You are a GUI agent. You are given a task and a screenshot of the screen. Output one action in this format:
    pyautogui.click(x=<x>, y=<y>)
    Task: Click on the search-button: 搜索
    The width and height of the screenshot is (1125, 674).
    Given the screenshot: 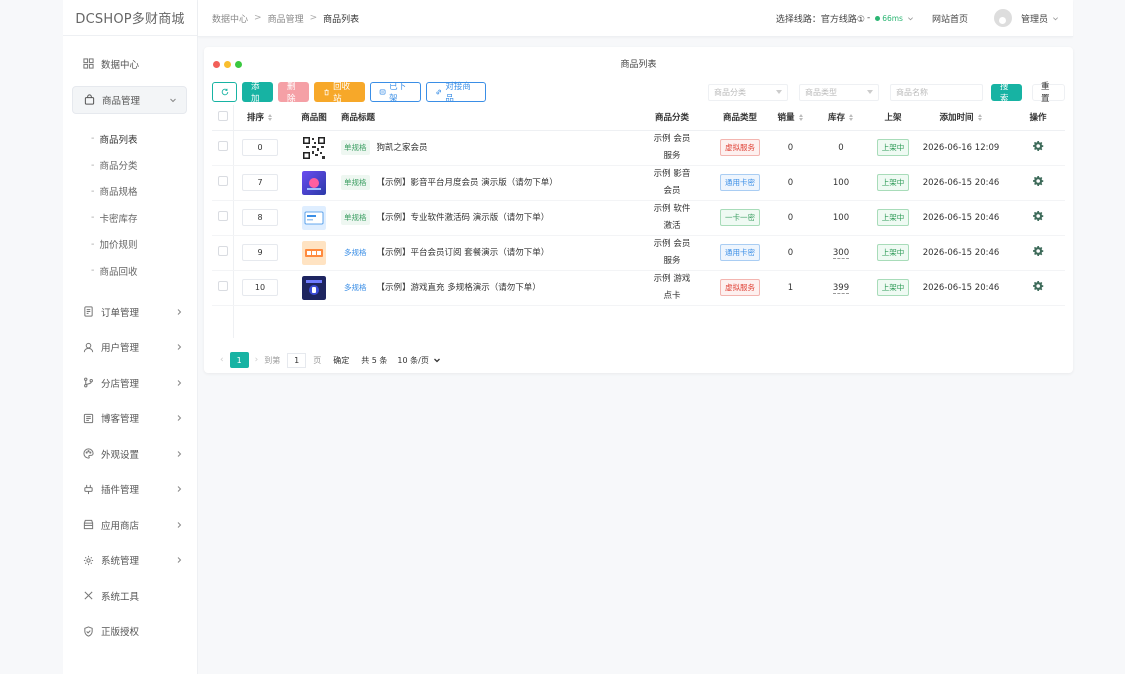 What is the action you would take?
    pyautogui.click(x=1006, y=93)
    